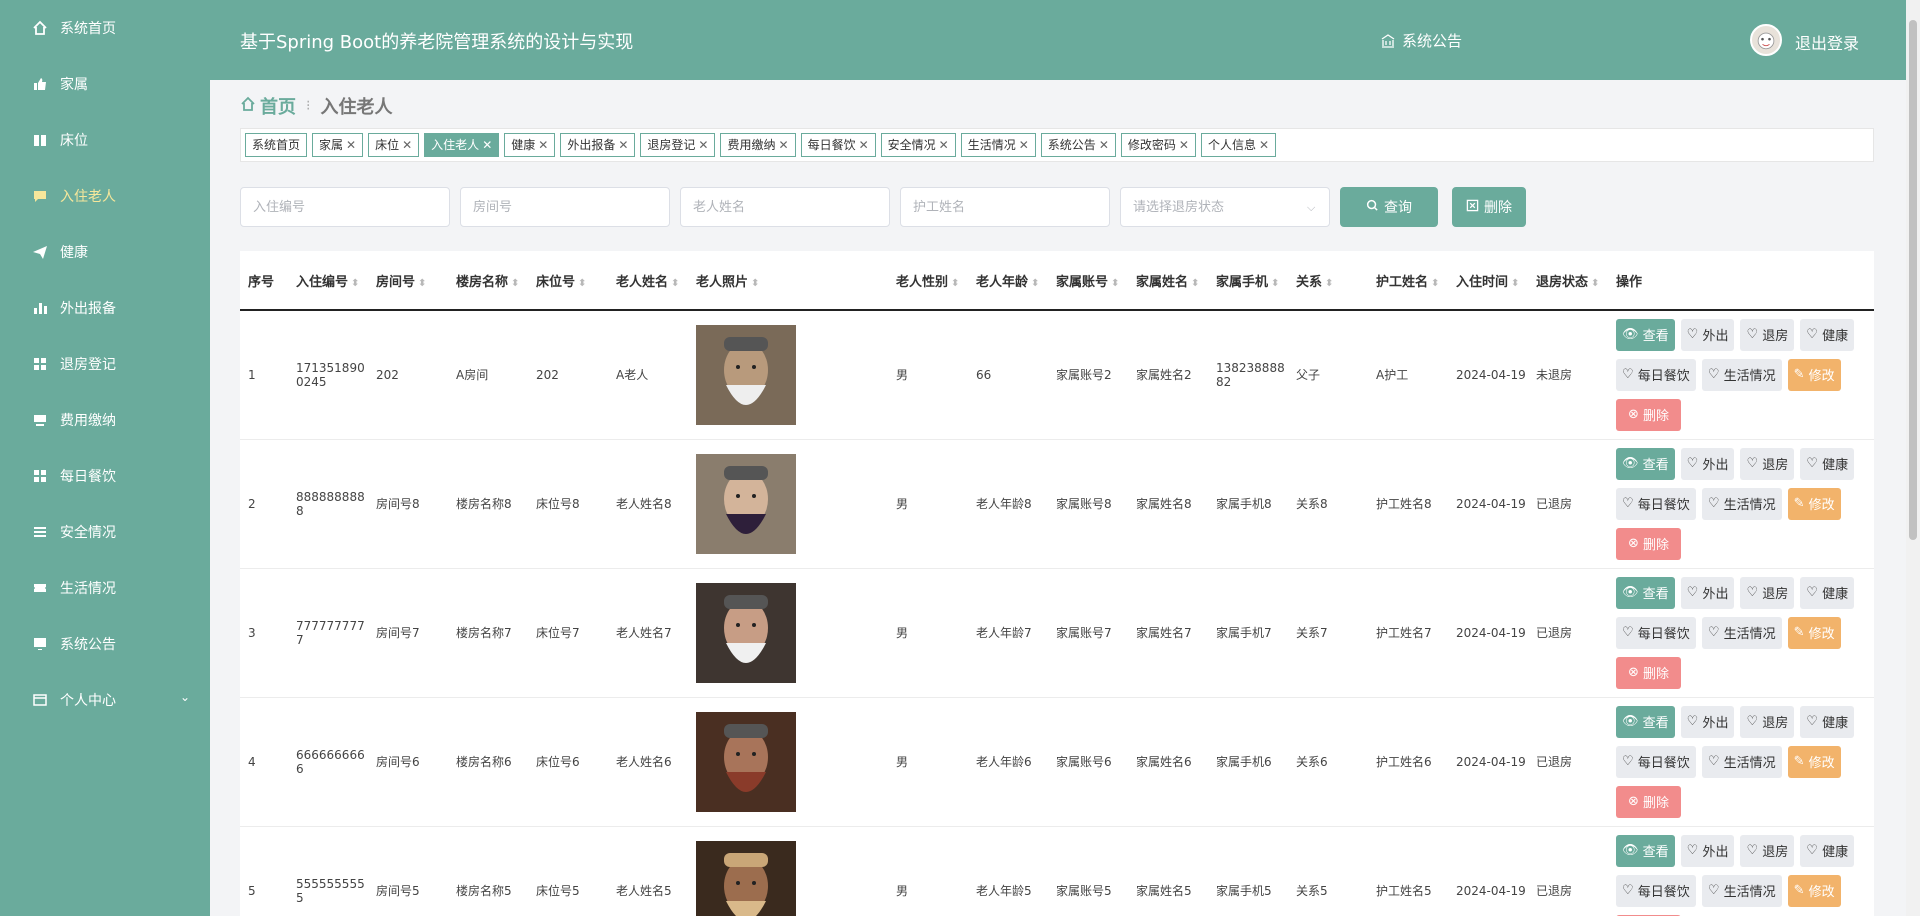  What do you see at coordinates (1408, 281) in the screenshot?
I see `column-header: 护工姓名 ⬍` at bounding box center [1408, 281].